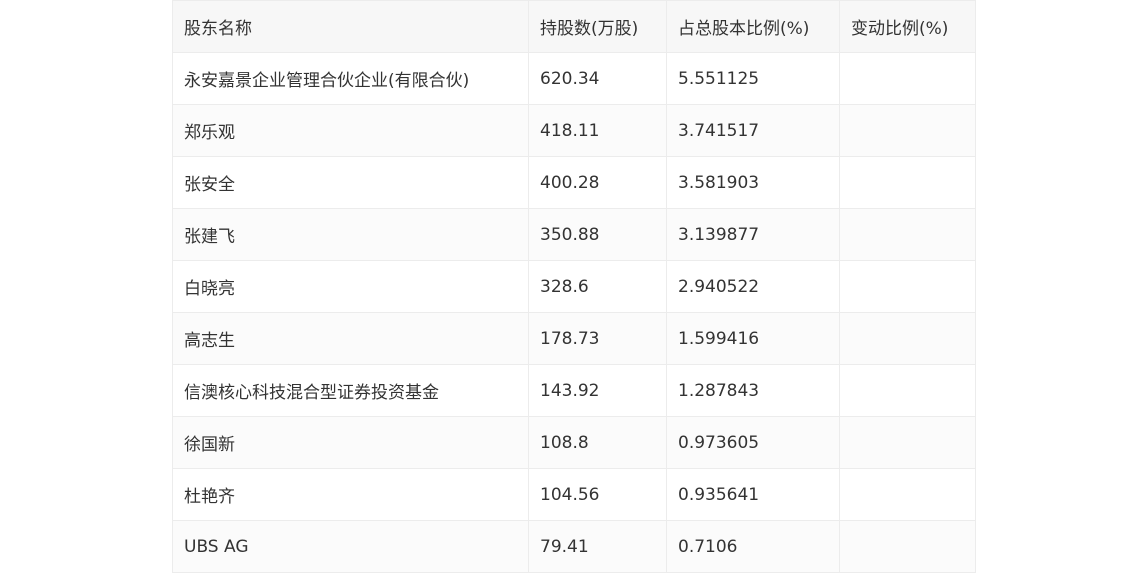 The image size is (1148, 576). I want to click on header-change-ratio: 变动比例(%), so click(907, 26).